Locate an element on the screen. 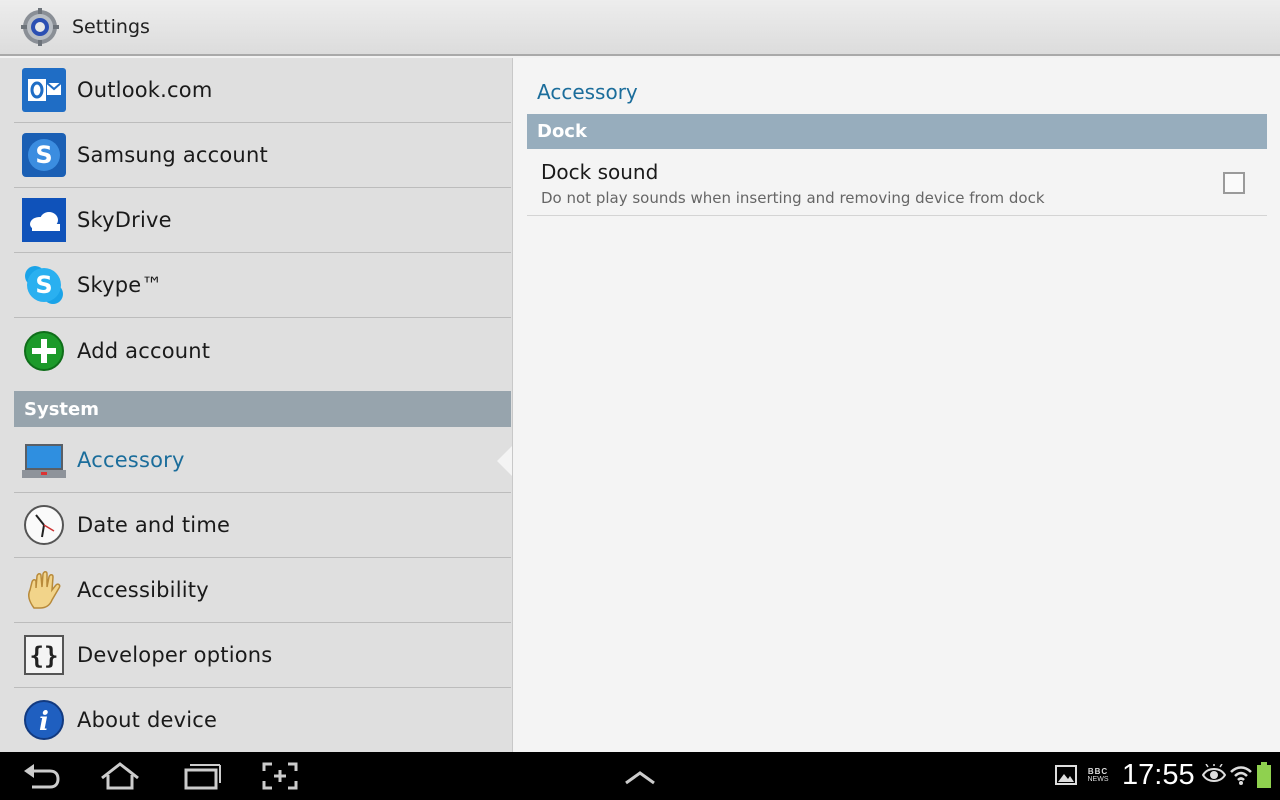 The width and height of the screenshot is (1280, 800). battery-icon is located at coordinates (1264, 775).